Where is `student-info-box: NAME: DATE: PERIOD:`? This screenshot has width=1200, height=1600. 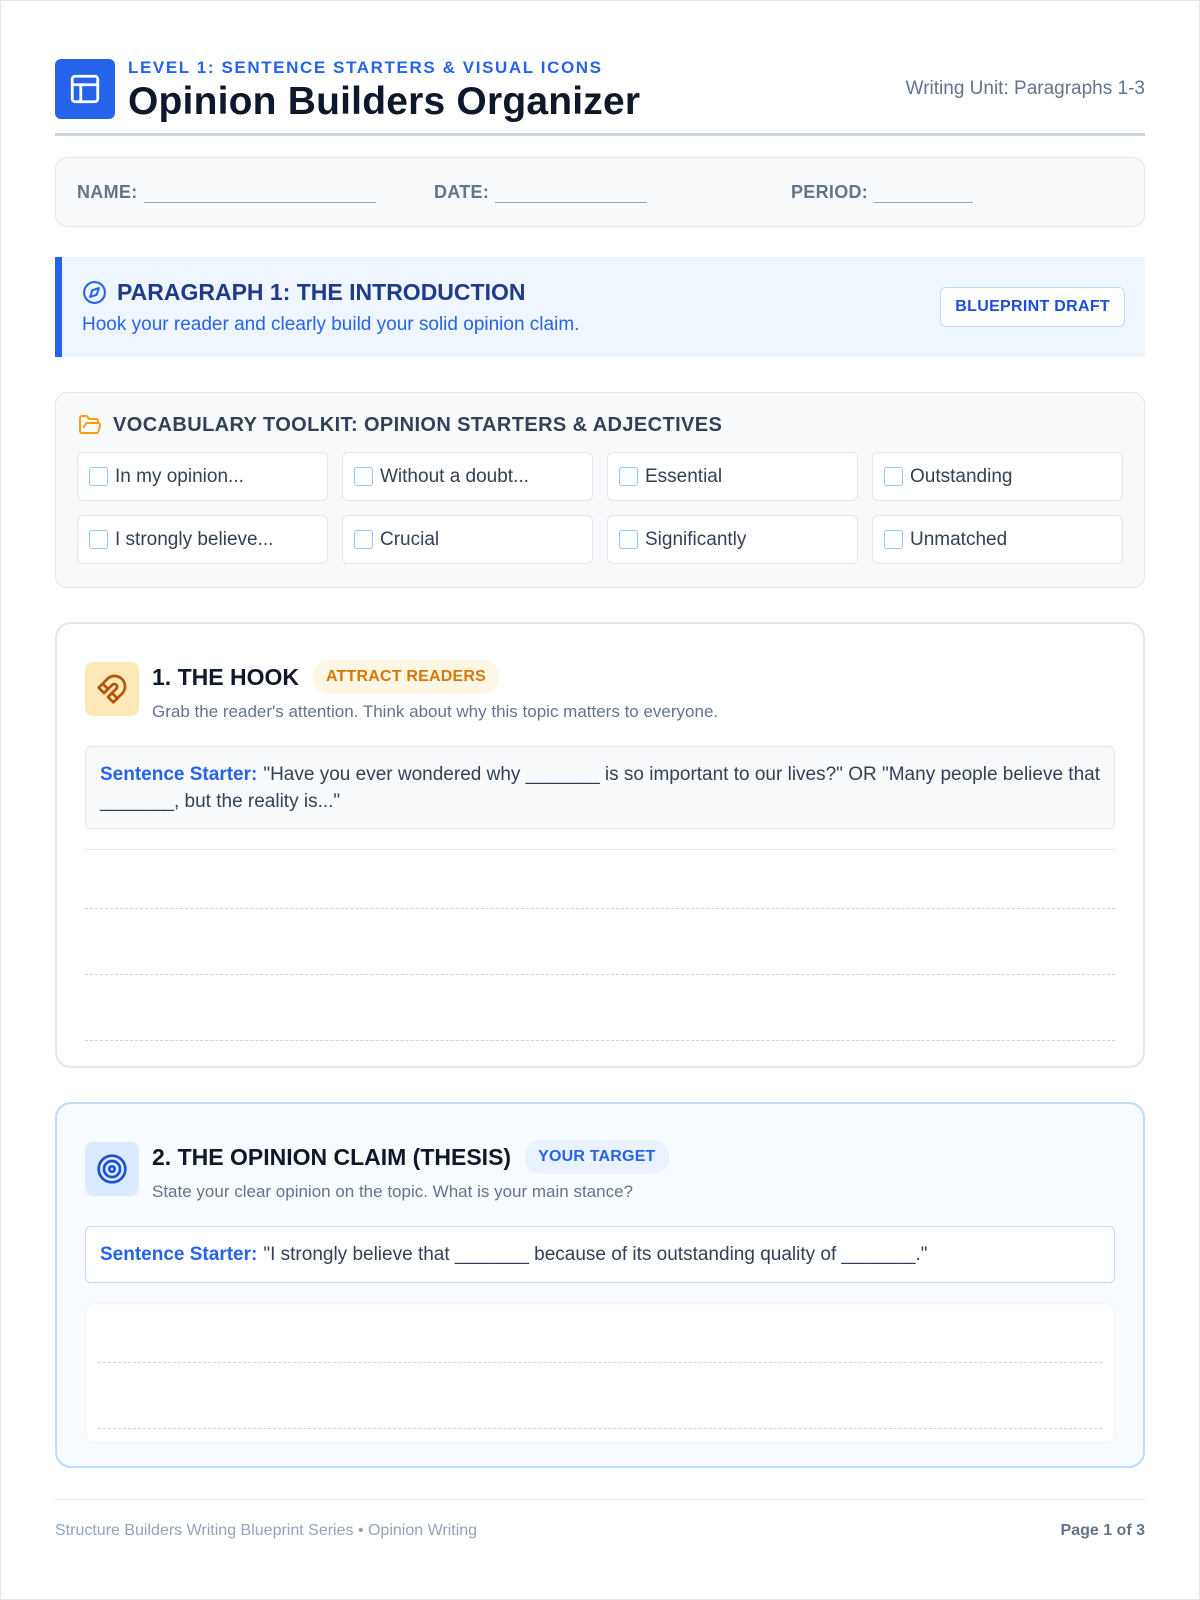
student-info-box: NAME: DATE: PERIOD: is located at coordinates (600, 192).